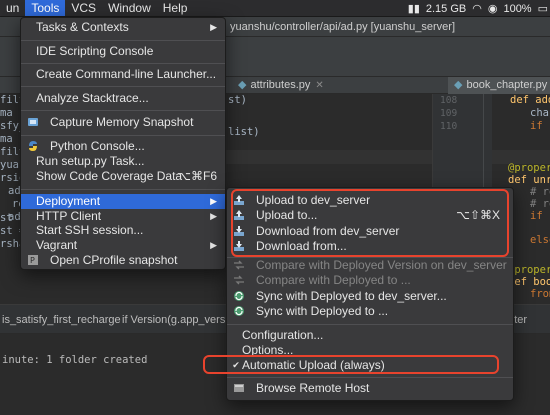 The height and width of the screenshot is (415, 550). I want to click on tab-attributes: ◆ attributes.py ✕, so click(281, 85).